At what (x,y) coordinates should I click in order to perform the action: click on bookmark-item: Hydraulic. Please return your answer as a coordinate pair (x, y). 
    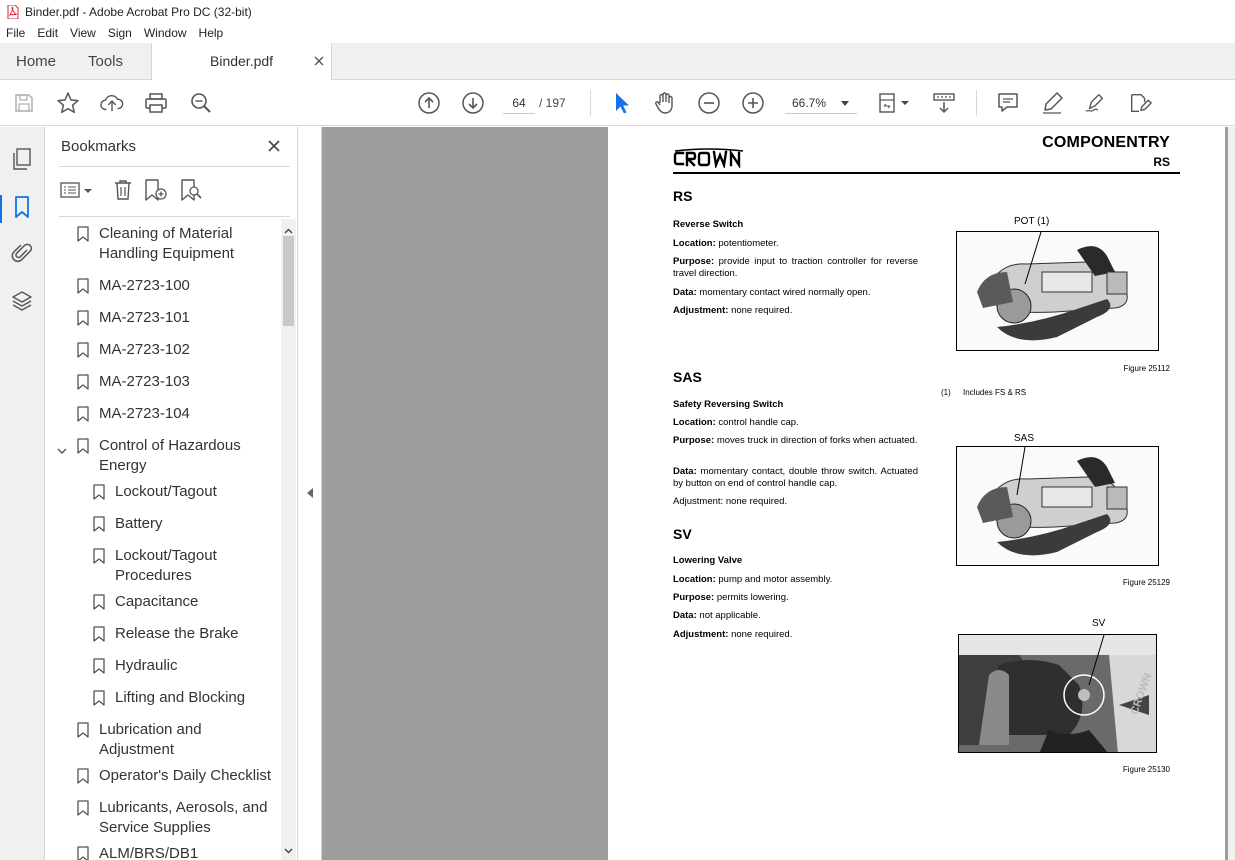
    Looking at the image, I should click on (181, 666).